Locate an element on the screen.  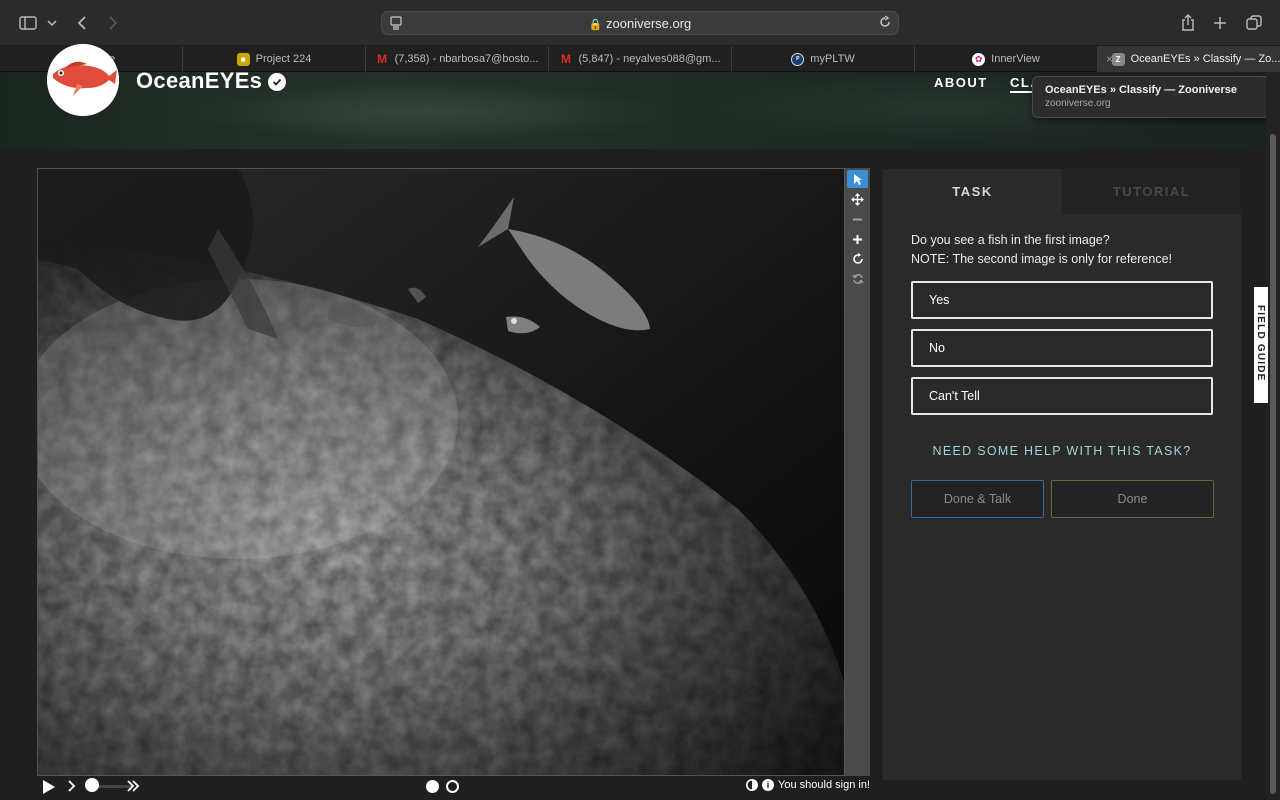
verified-badge-icon is located at coordinates (277, 82).